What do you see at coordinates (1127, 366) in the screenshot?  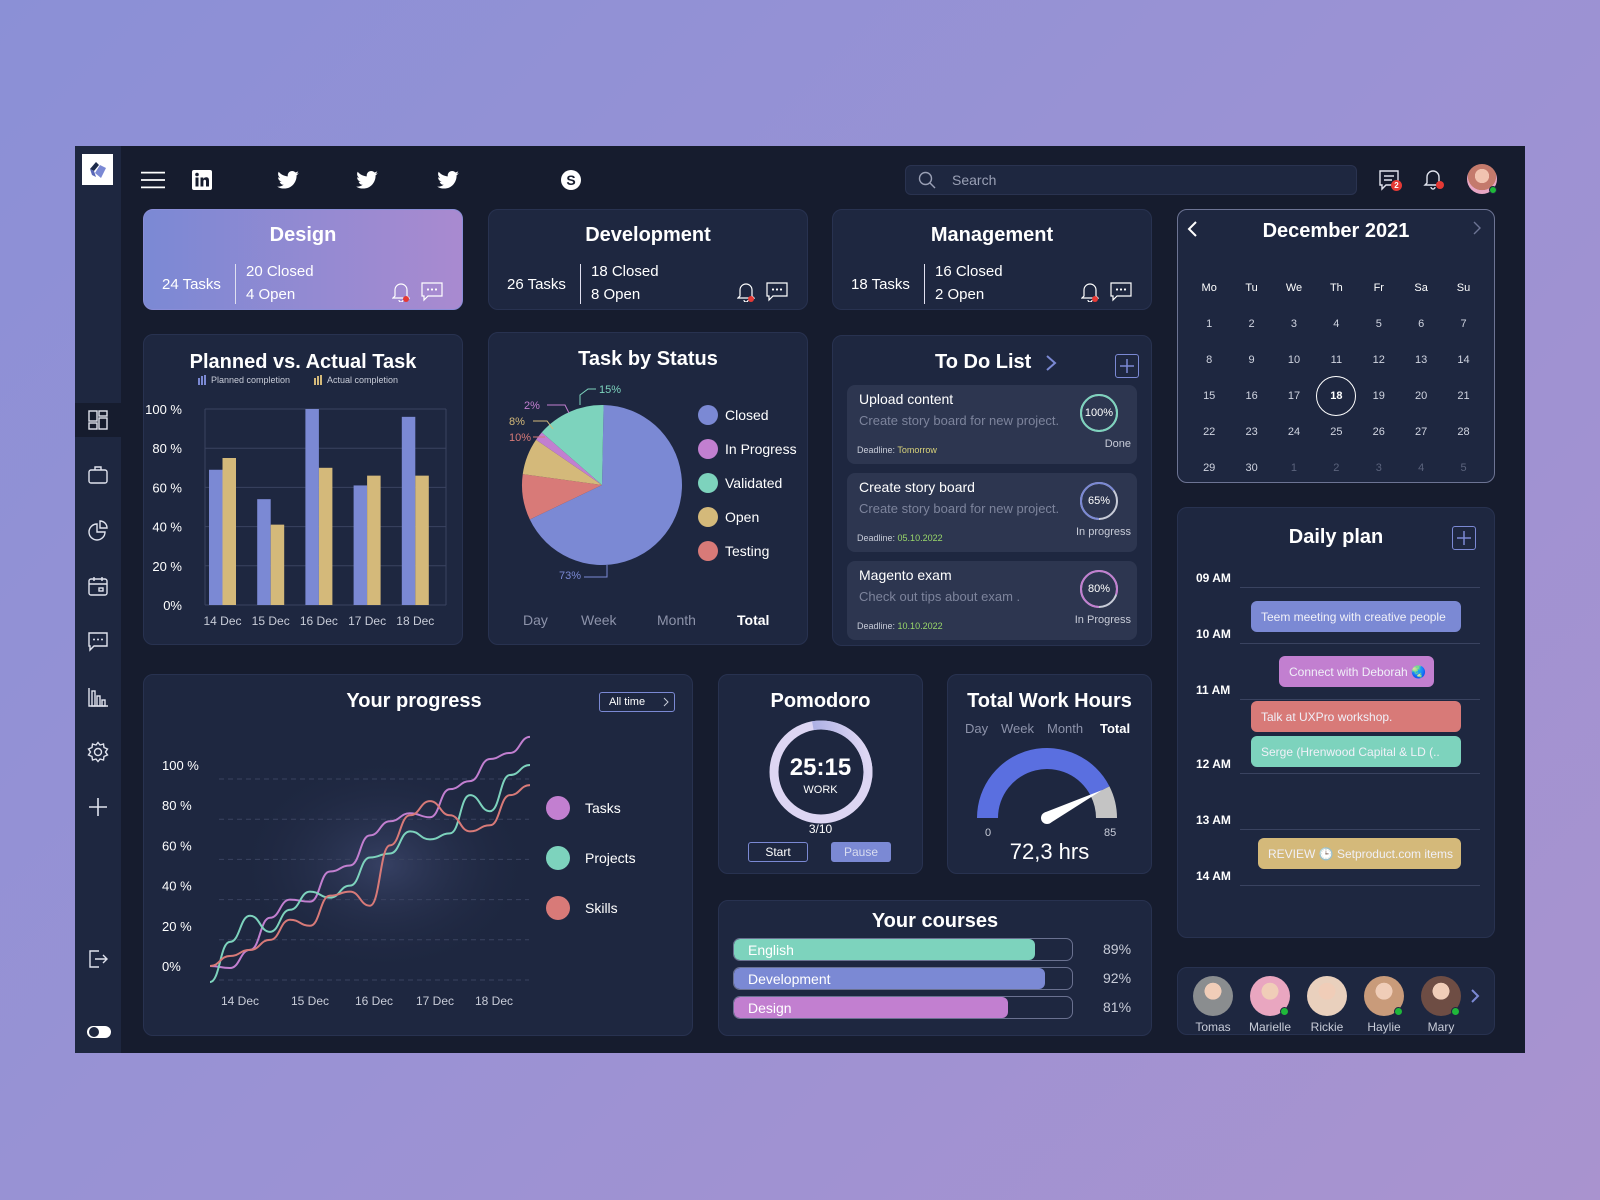 I see `add-todo-button` at bounding box center [1127, 366].